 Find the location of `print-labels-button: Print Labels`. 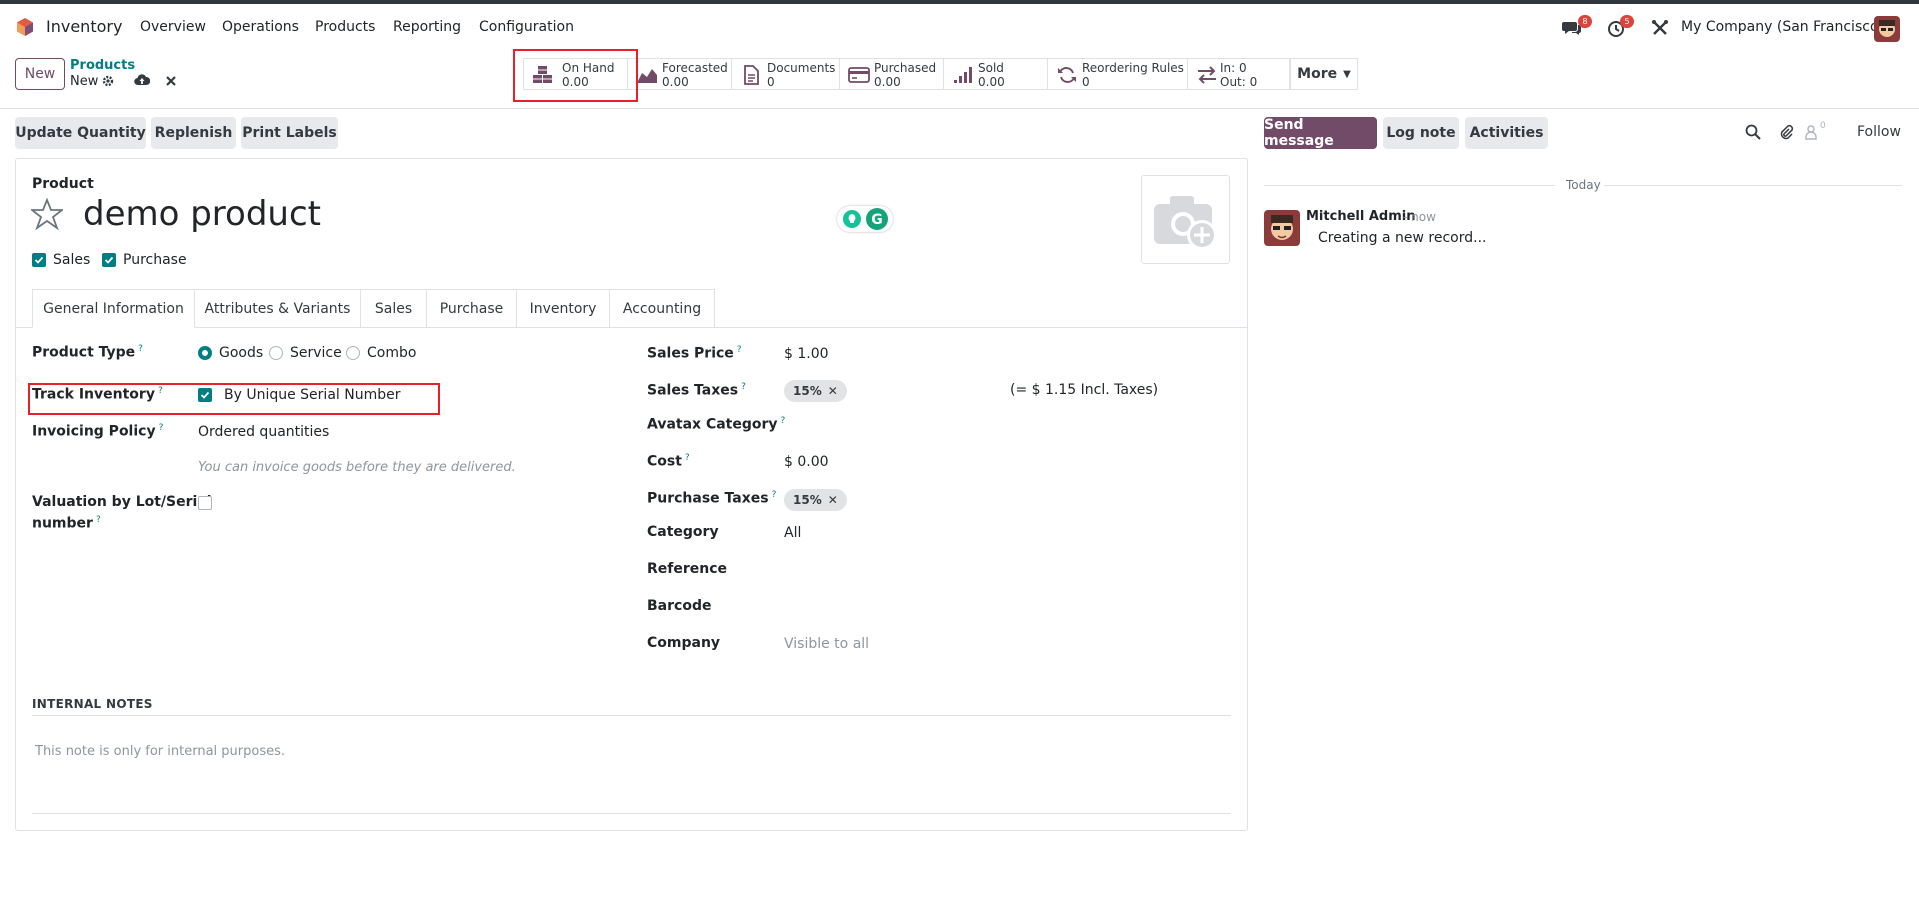

print-labels-button: Print Labels is located at coordinates (289, 133).